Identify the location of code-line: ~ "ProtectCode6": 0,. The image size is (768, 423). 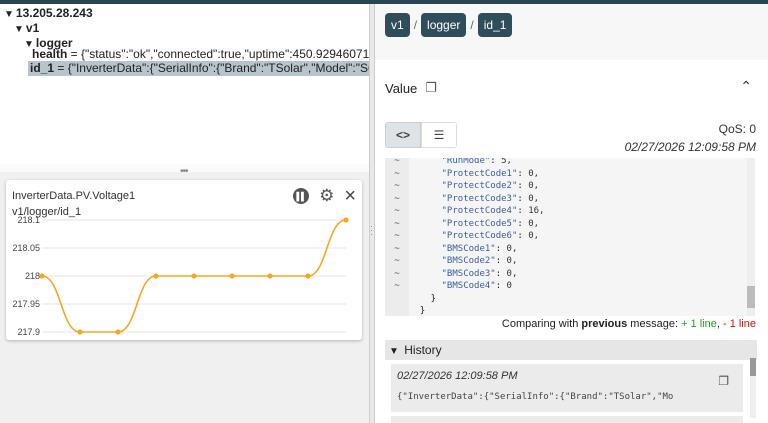
(462, 236).